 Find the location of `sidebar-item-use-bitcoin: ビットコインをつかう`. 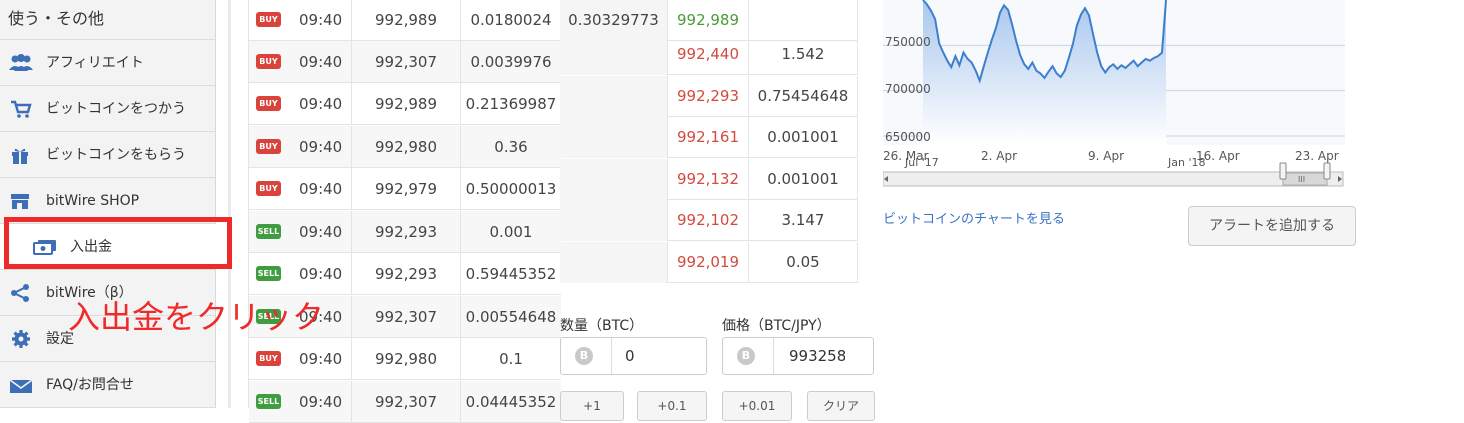

sidebar-item-use-bitcoin: ビットコインをつかう is located at coordinates (108, 109).